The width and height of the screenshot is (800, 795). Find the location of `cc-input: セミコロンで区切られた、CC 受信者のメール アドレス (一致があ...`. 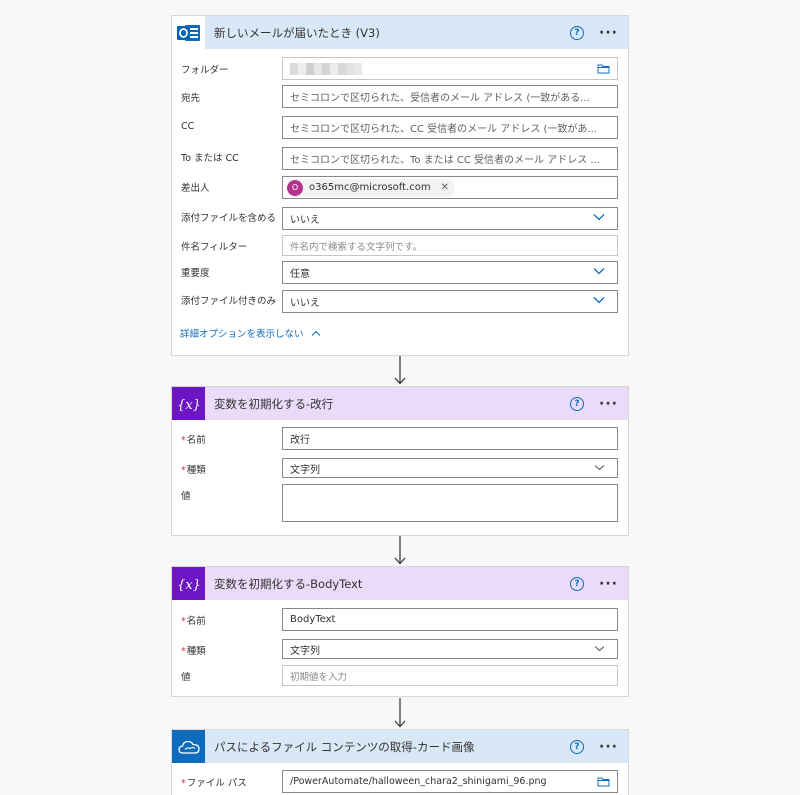

cc-input: セミコロンで区切られた、CC 受信者のメール アドレス (一致があ... is located at coordinates (450, 127).